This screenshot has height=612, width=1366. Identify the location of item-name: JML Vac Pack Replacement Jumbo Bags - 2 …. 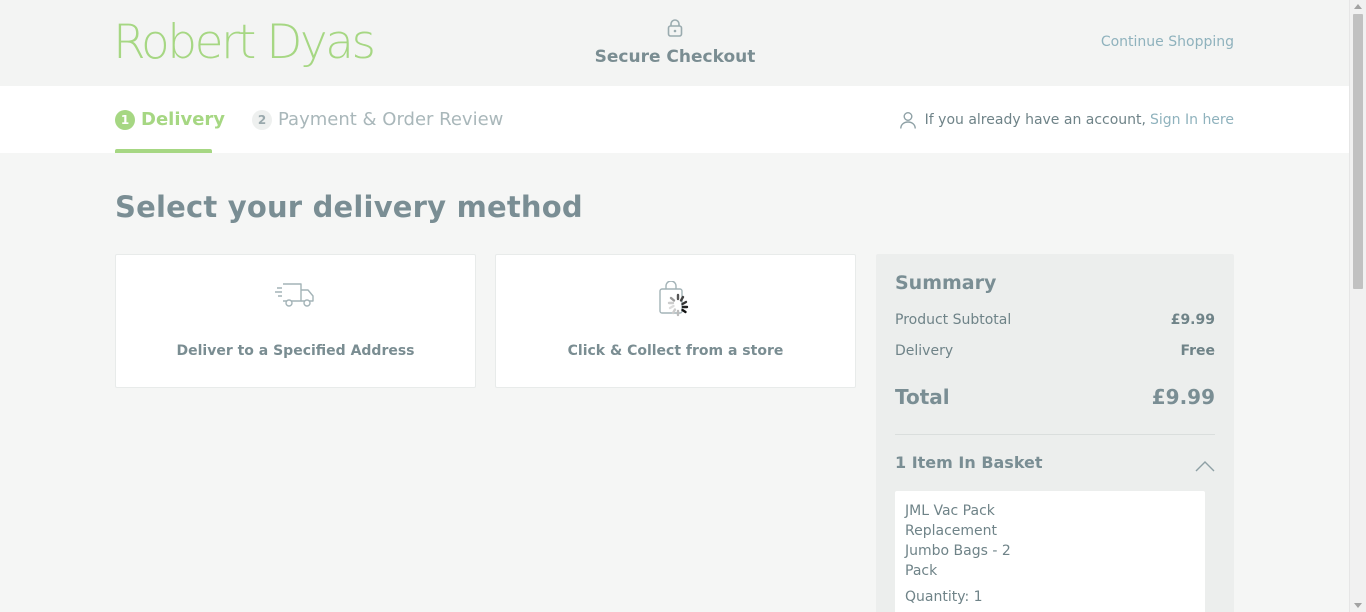
(970, 541).